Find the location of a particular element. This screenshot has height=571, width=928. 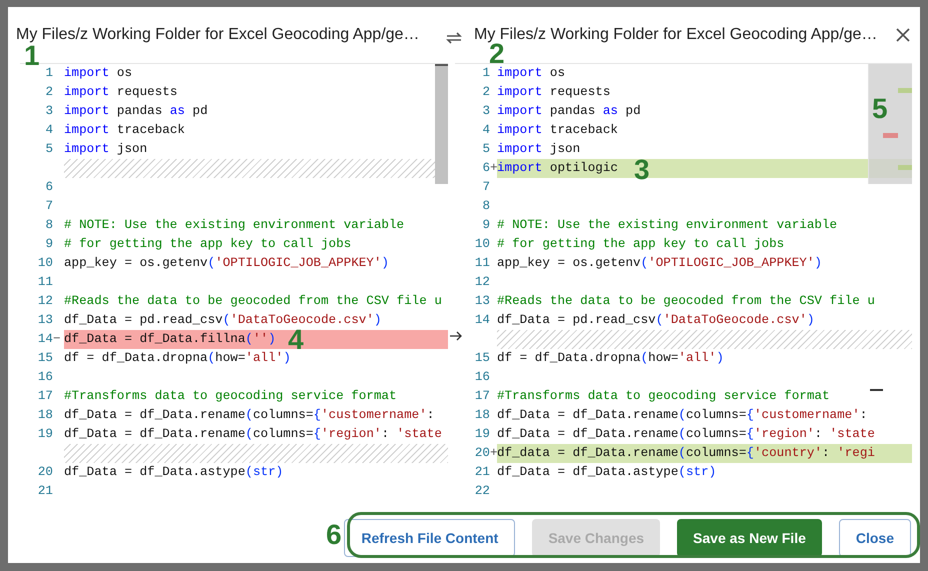

code-text: df_Data = pd.read_csv('DataToGeocode.csv') is located at coordinates (655, 321).